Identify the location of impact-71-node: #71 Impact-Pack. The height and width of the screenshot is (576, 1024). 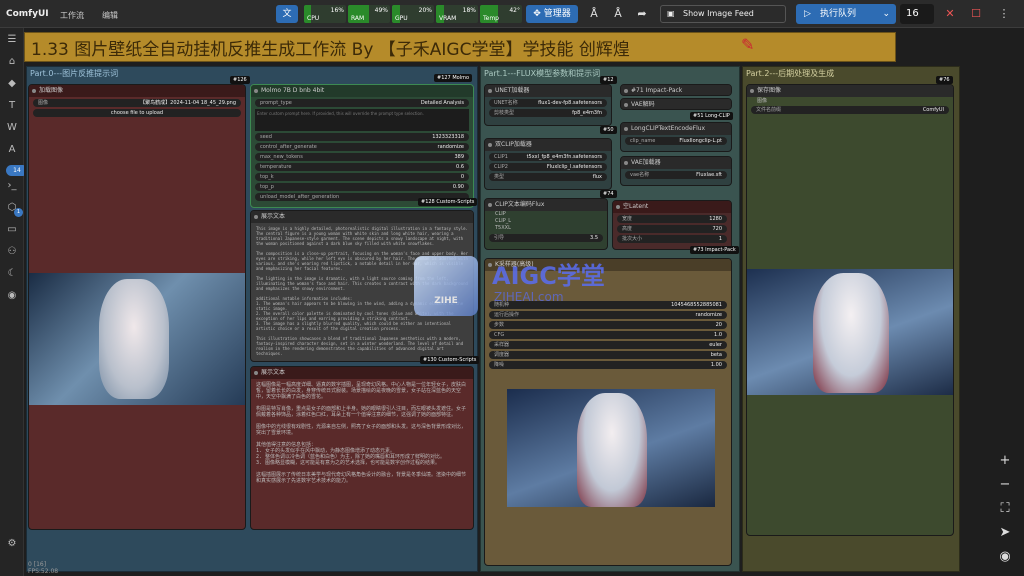
(676, 90).